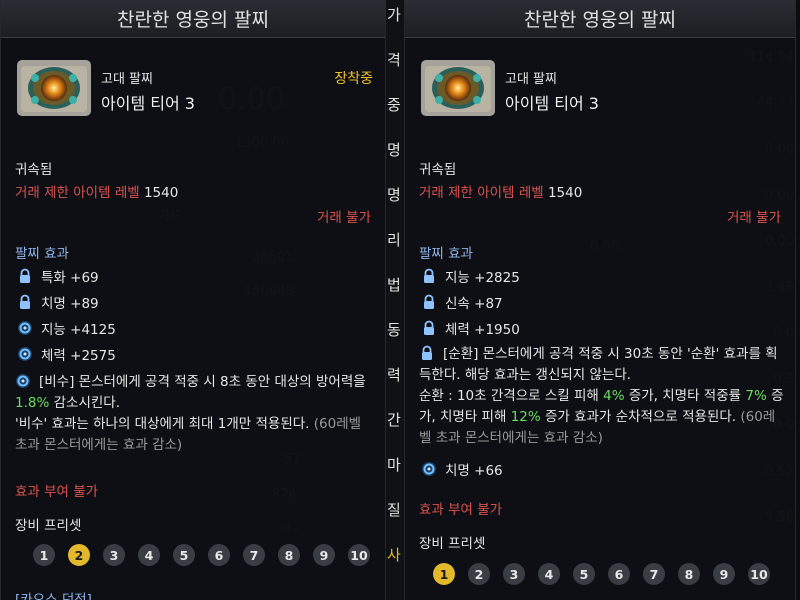 Image resolution: width=800 pixels, height=600 pixels. What do you see at coordinates (84, 403) in the screenshot?
I see `special-text-end: 감소시킨다.` at bounding box center [84, 403].